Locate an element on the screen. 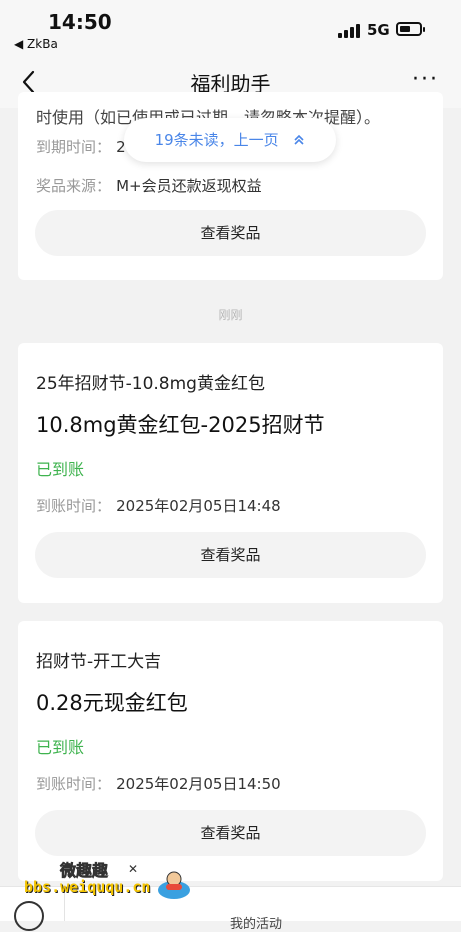 This screenshot has width=461, height=932. message-timestamp: 刚刚 is located at coordinates (230, 315).